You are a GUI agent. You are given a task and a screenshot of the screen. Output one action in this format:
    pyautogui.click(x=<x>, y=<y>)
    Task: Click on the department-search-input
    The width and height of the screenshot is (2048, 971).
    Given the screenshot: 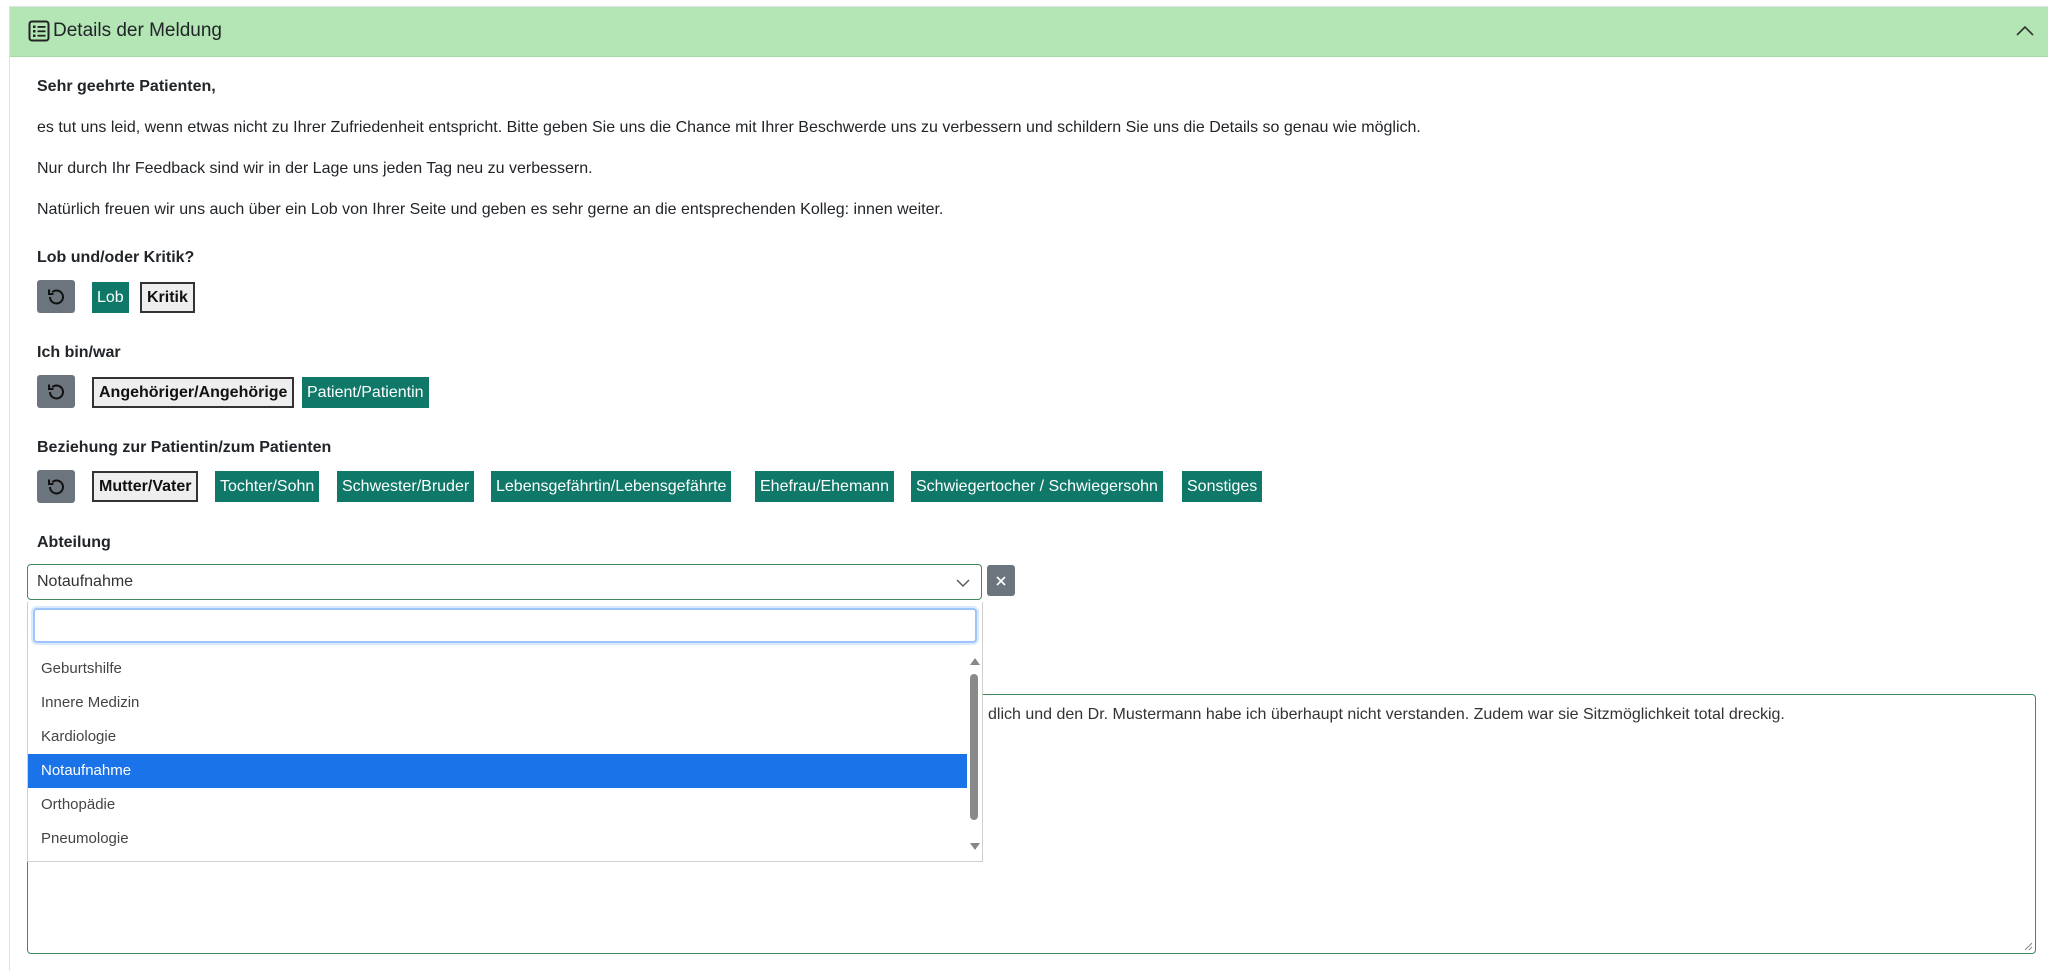 What is the action you would take?
    pyautogui.click(x=505, y=625)
    